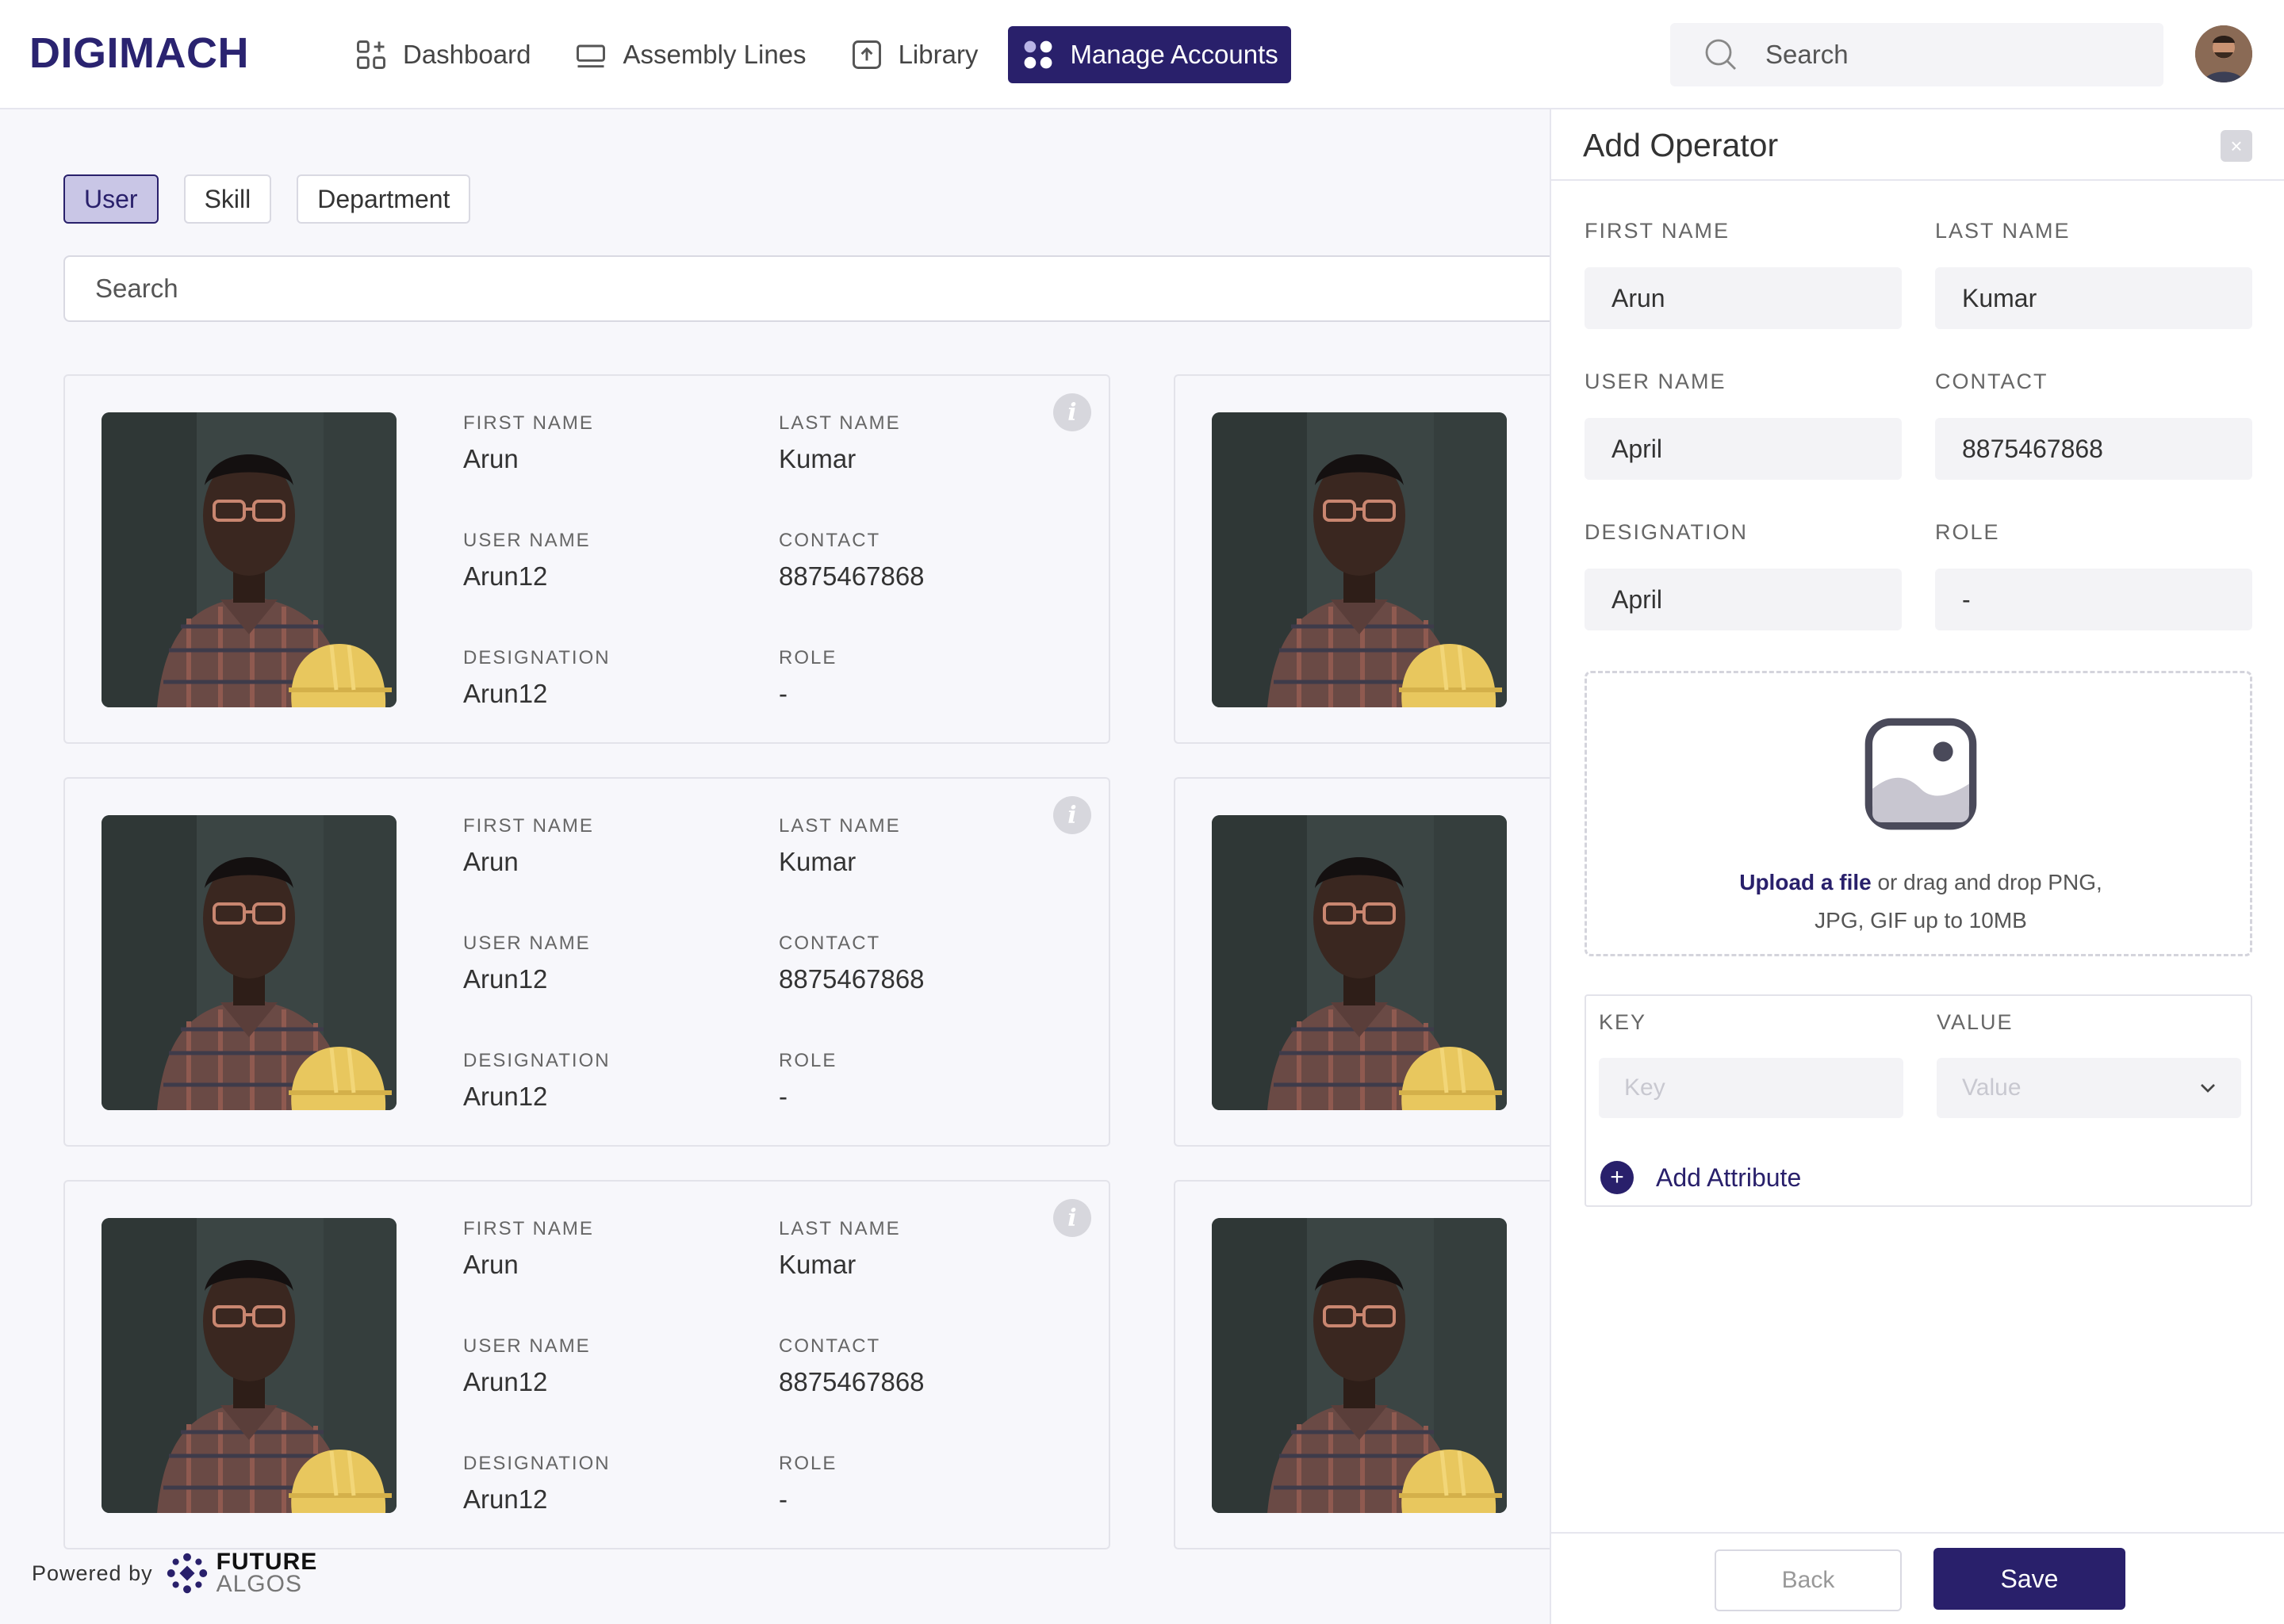  What do you see at coordinates (2093, 298) in the screenshot?
I see `last-name-input: Kumar` at bounding box center [2093, 298].